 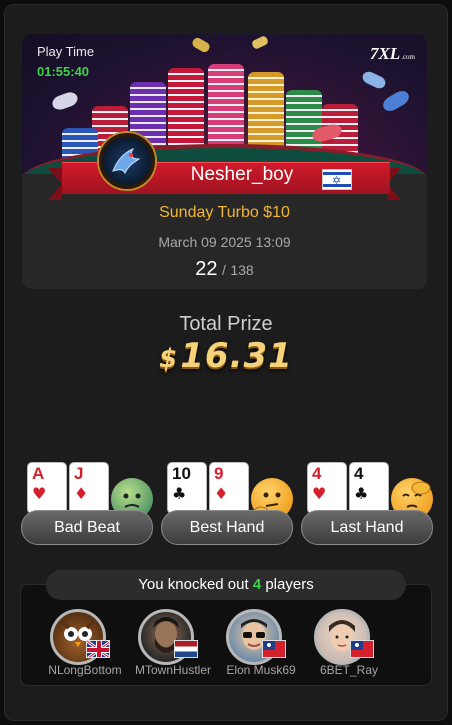 I want to click on playing-card: 10 ♣, so click(x=187, y=488).